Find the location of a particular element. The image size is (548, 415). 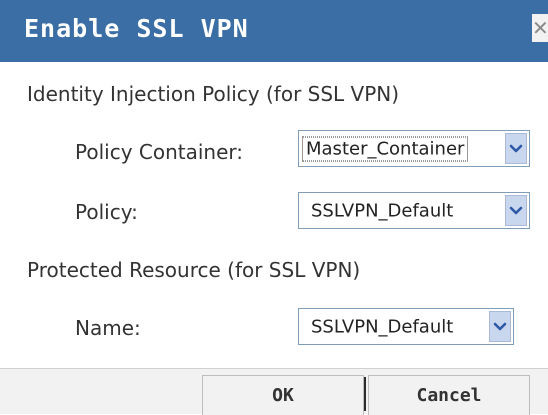

policy-dropdown-button is located at coordinates (516, 210).